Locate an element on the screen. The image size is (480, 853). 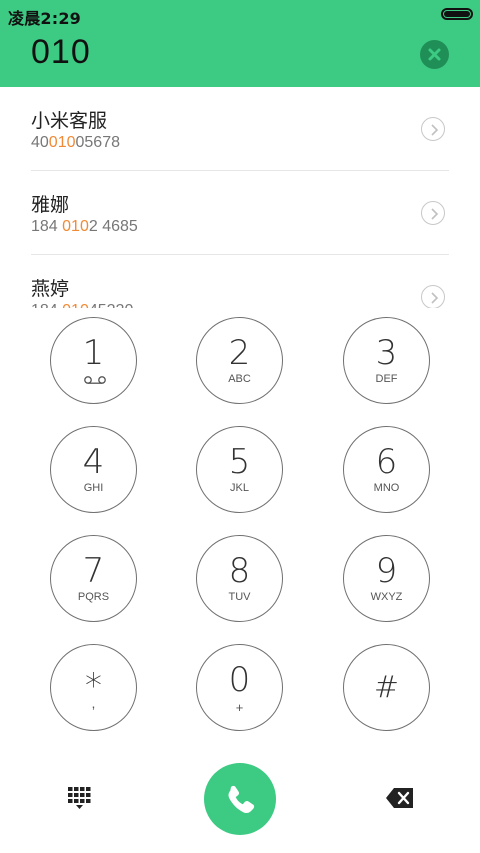
contact-result-item: 燕婷 184 01045220 is located at coordinates (240, 281).